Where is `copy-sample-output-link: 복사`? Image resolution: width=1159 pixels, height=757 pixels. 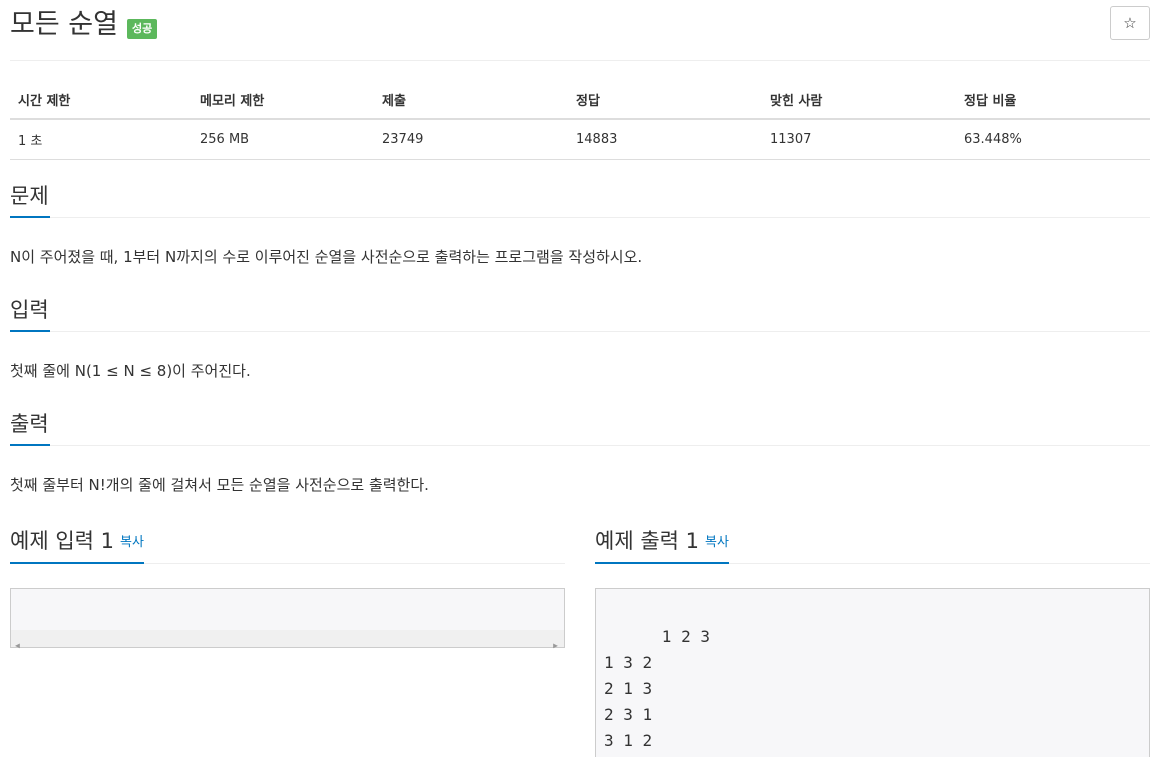 copy-sample-output-link: 복사 is located at coordinates (717, 542).